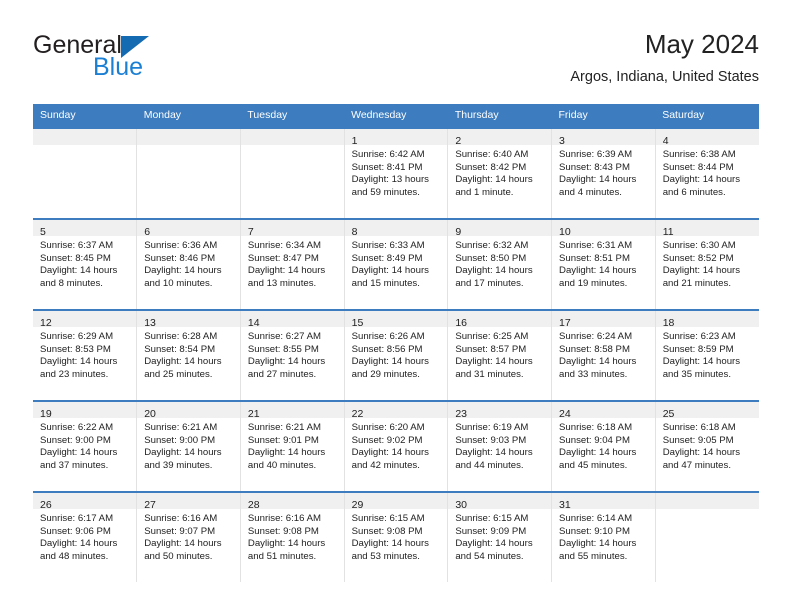 This screenshot has height=612, width=792. I want to click on day-number: 18, so click(668, 323).